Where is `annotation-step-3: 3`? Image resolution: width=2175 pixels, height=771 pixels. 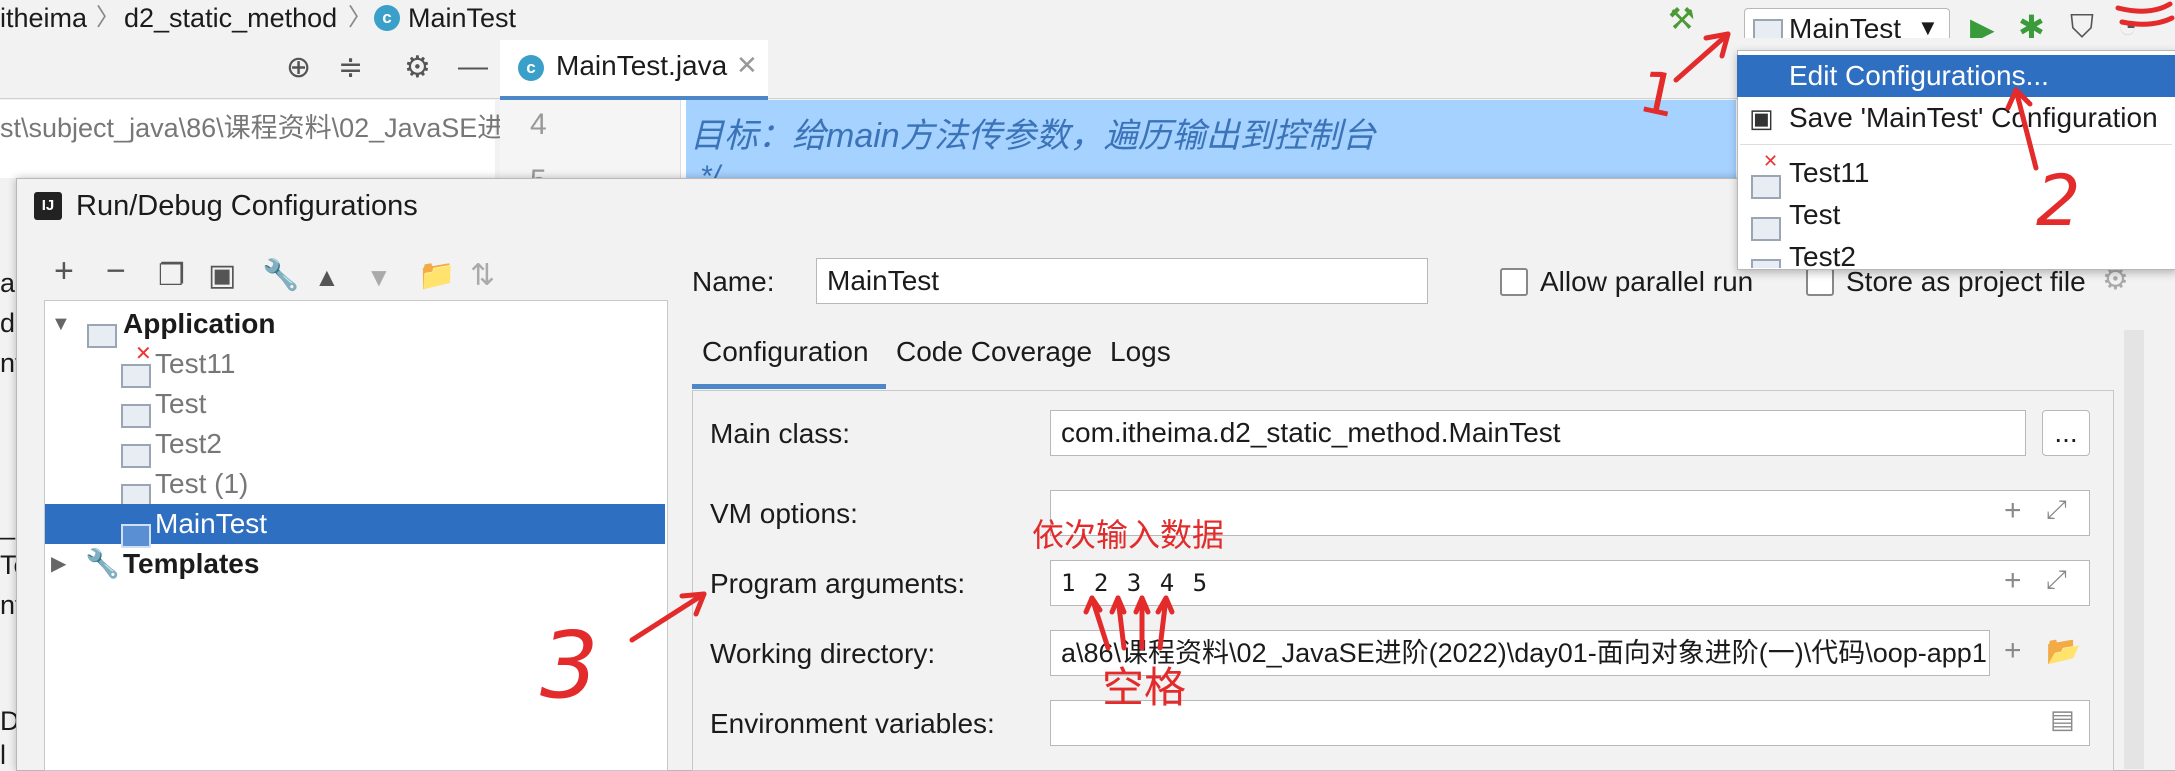 annotation-step-3: 3 is located at coordinates (569, 665).